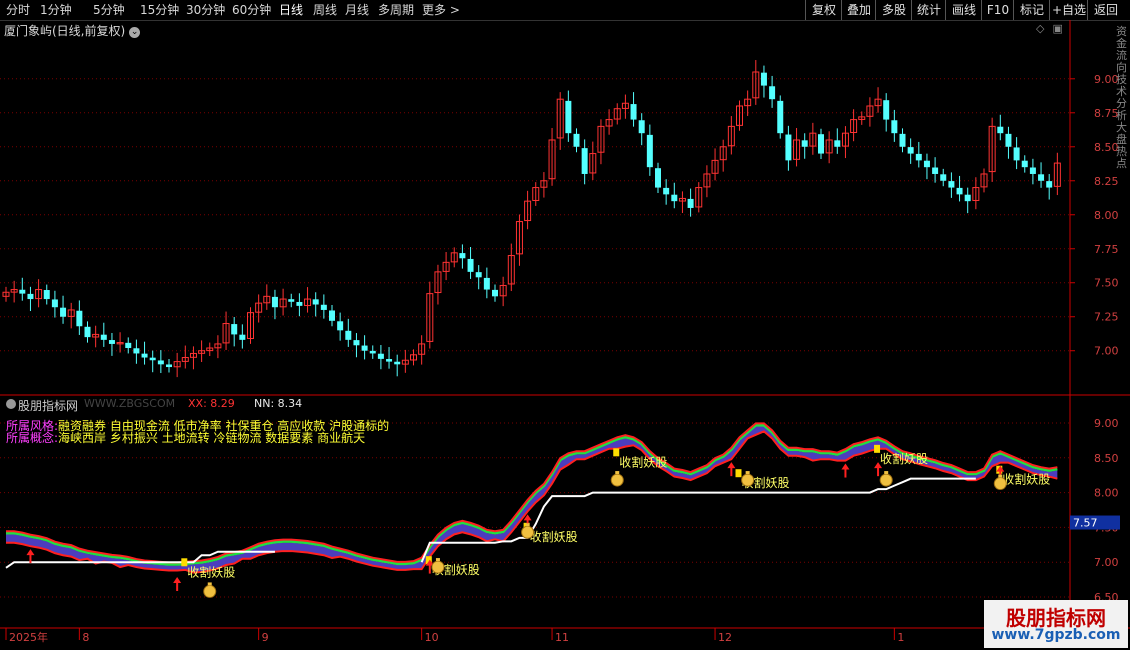 This screenshot has height=650, width=1130. Describe the element at coordinates (1106, 317) in the screenshot. I see `y-tick-label: 7.25` at that location.